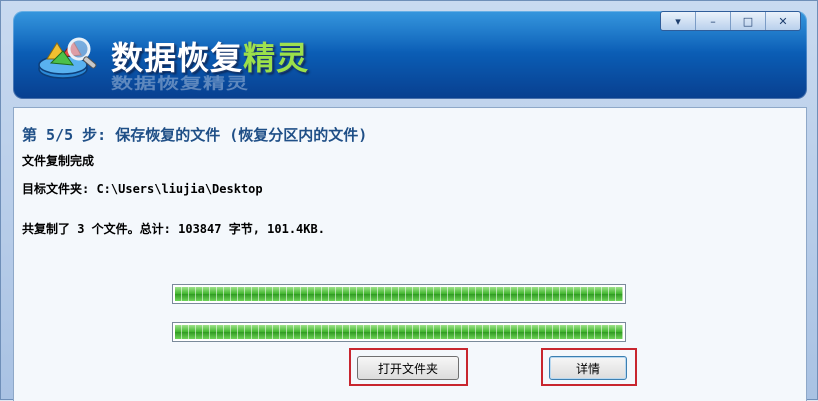 This screenshot has width=818, height=401. I want to click on app-title-reflection: 数据恢复精灵, so click(180, 84).